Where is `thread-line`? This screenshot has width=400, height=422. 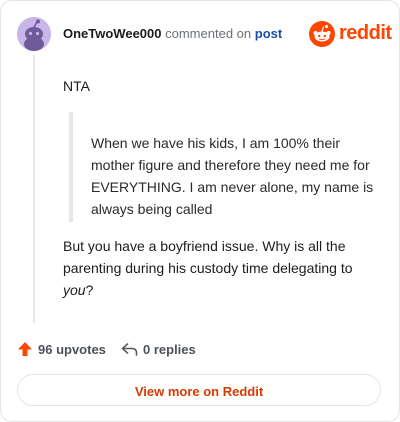
thread-line is located at coordinates (34, 189).